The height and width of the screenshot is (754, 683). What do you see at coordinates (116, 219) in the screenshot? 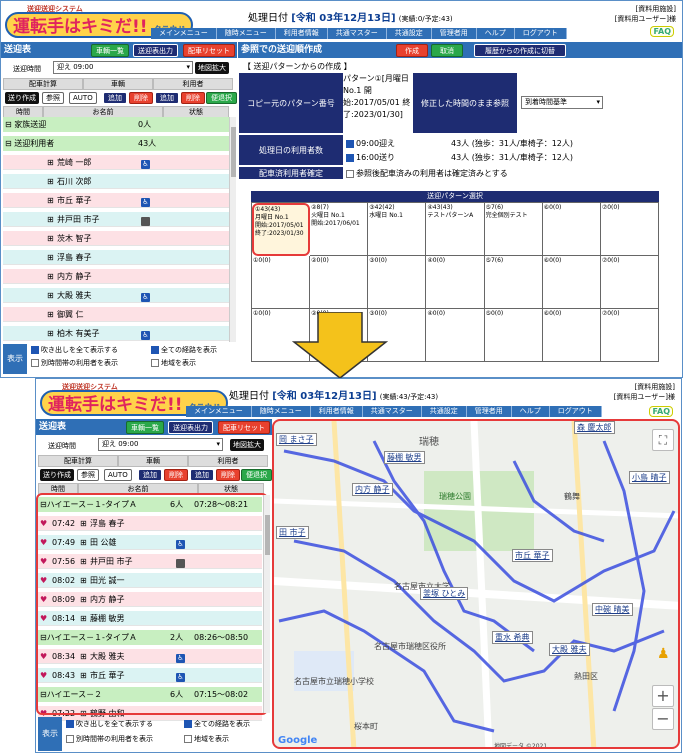
I see `user-row: ⊞ 井戸田 市子` at bounding box center [116, 219].